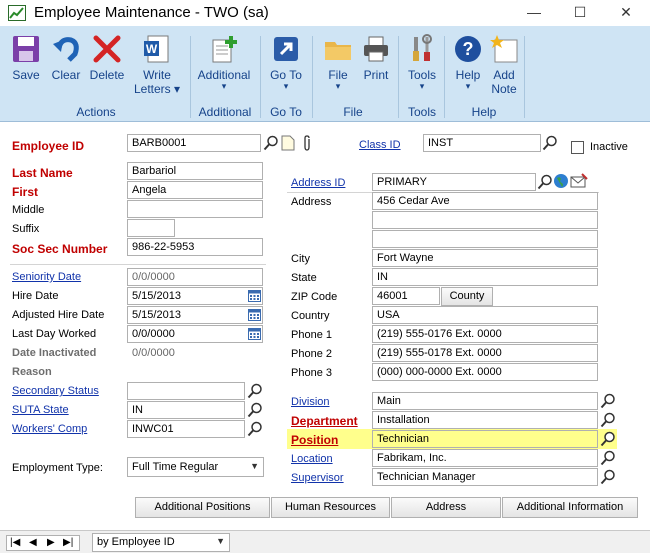 The width and height of the screenshot is (650, 553). What do you see at coordinates (26, 75) in the screenshot?
I see `save-label: Save` at bounding box center [26, 75].